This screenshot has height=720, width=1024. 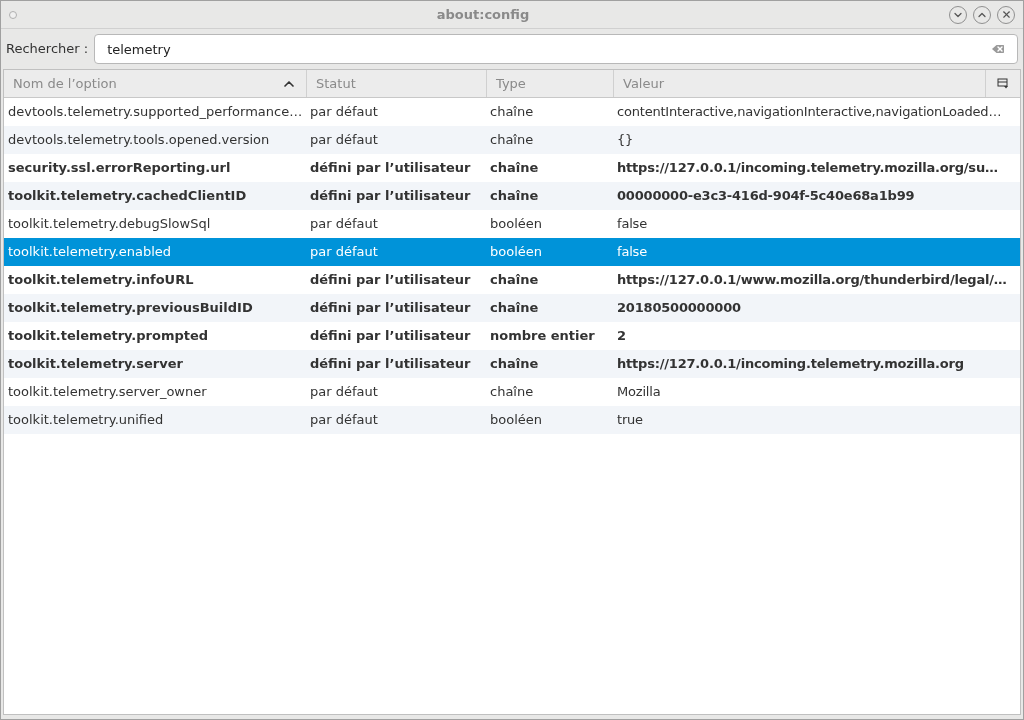 What do you see at coordinates (108, 336) in the screenshot?
I see `option-name-cell-text: toolkit.telemetry.prompted` at bounding box center [108, 336].